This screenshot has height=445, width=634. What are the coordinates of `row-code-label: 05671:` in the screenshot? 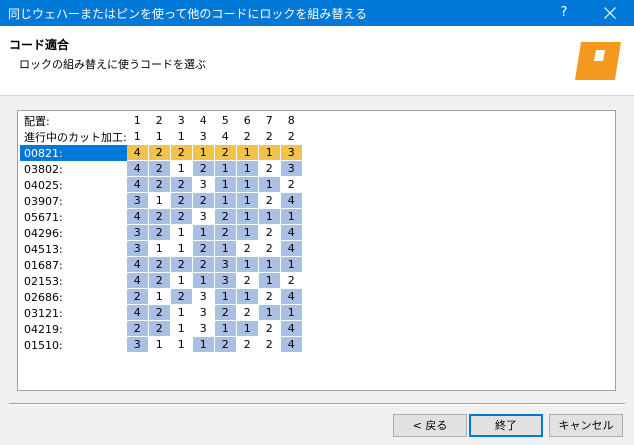 It's located at (43, 217).